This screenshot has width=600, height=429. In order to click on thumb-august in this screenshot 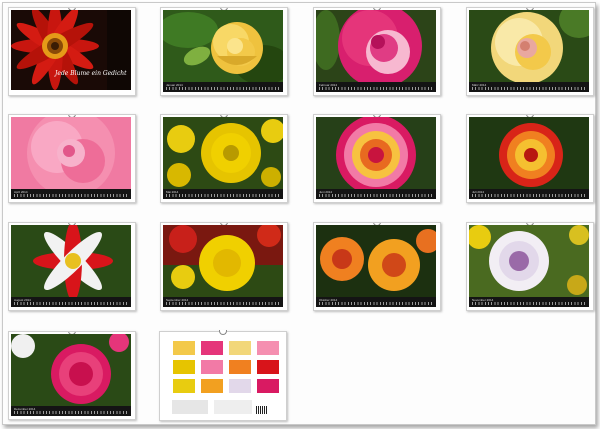, I will do `click(268, 367)`.